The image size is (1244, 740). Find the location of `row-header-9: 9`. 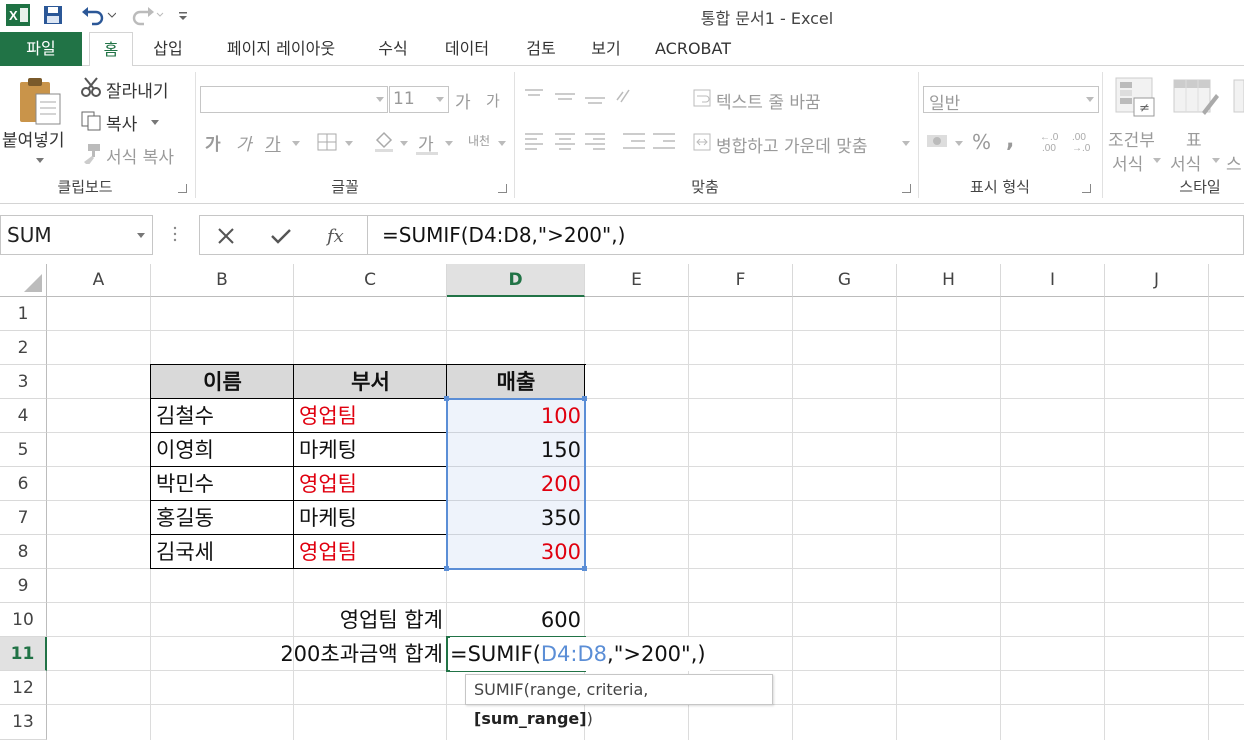

row-header-9: 9 is located at coordinates (23, 586).